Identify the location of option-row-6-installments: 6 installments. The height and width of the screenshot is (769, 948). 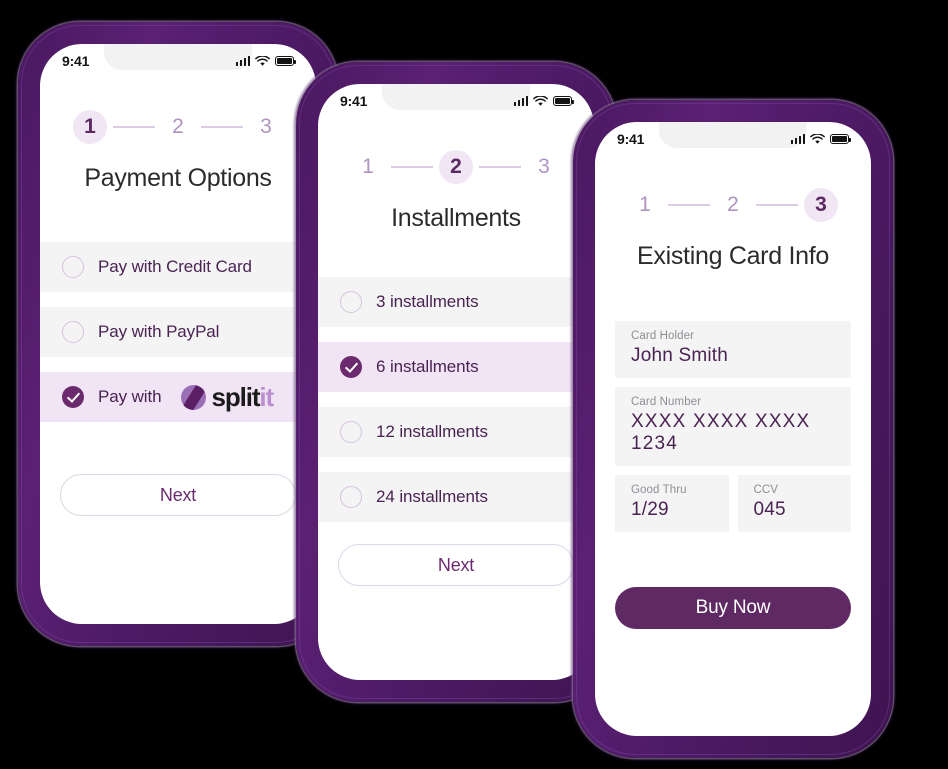
(456, 367).